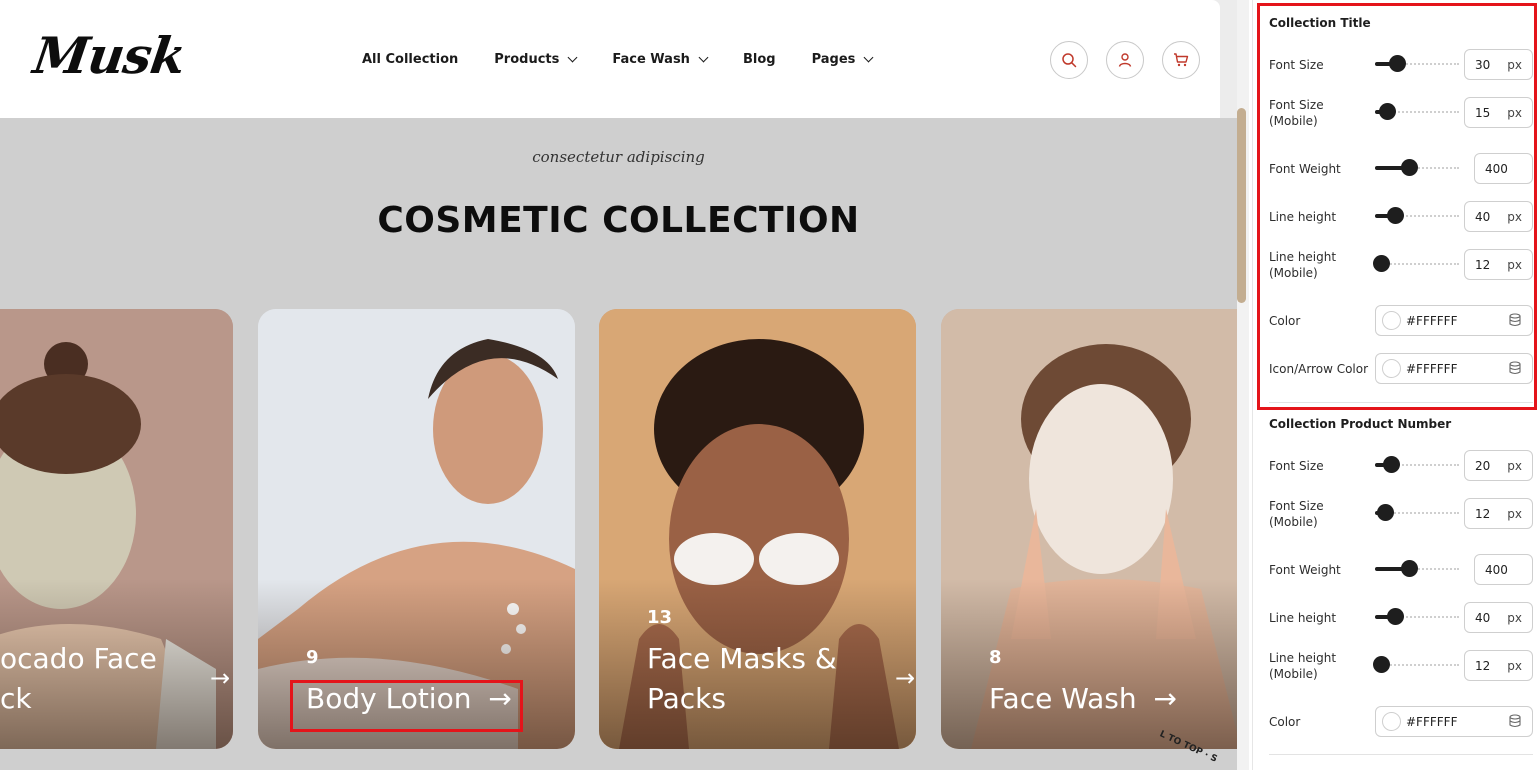 The height and width of the screenshot is (770, 1537). I want to click on search-icon, so click(1069, 60).